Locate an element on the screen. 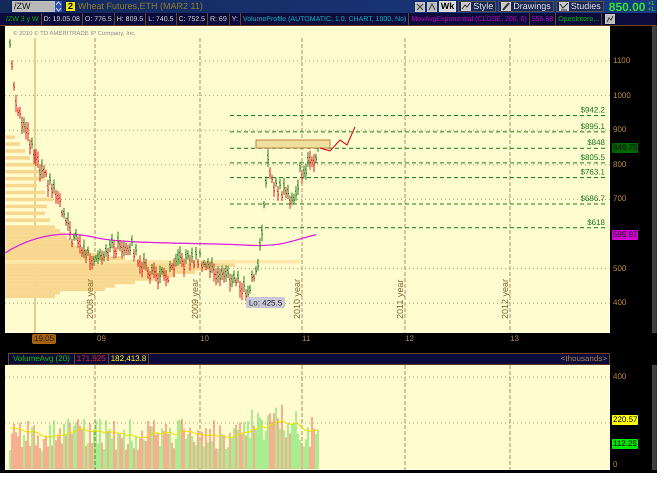  volume-axis-label: 0 is located at coordinates (615, 465).